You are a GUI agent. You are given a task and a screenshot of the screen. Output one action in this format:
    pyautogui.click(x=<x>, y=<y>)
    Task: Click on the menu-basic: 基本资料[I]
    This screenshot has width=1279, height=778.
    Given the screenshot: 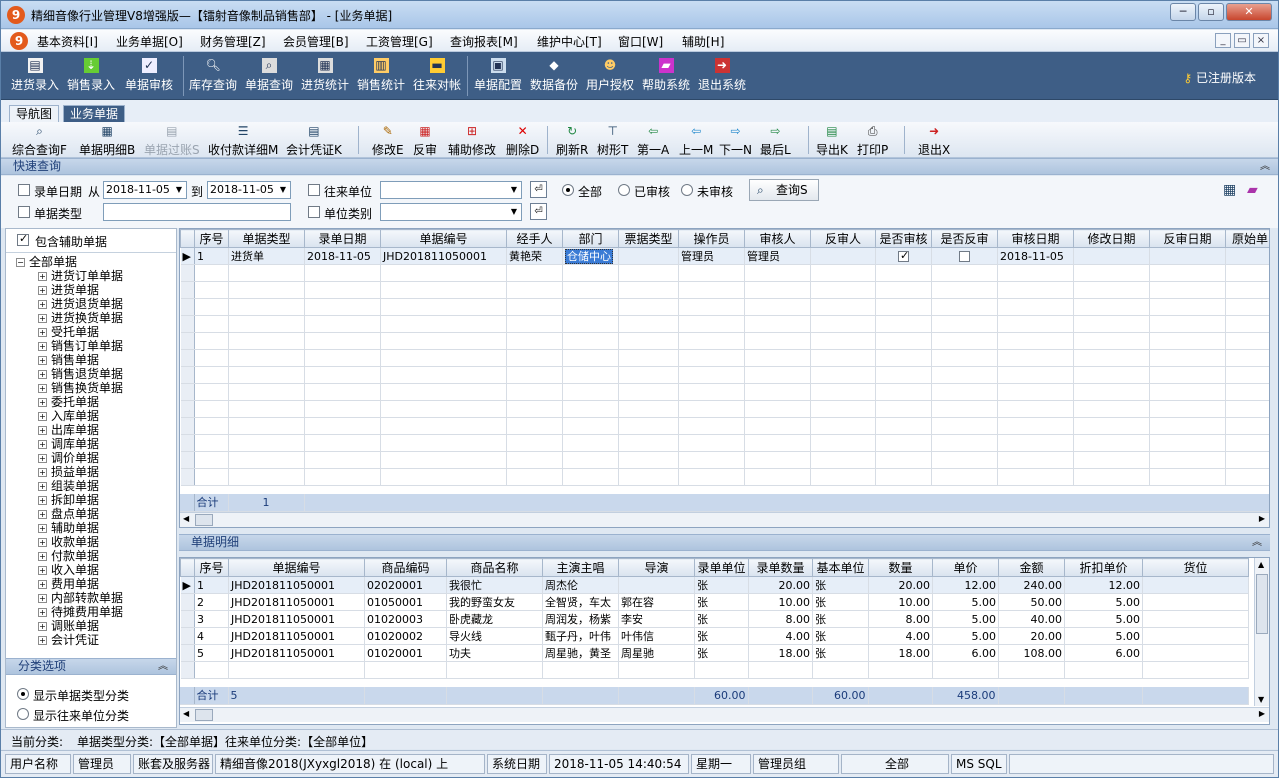 What is the action you would take?
    pyautogui.click(x=67, y=41)
    